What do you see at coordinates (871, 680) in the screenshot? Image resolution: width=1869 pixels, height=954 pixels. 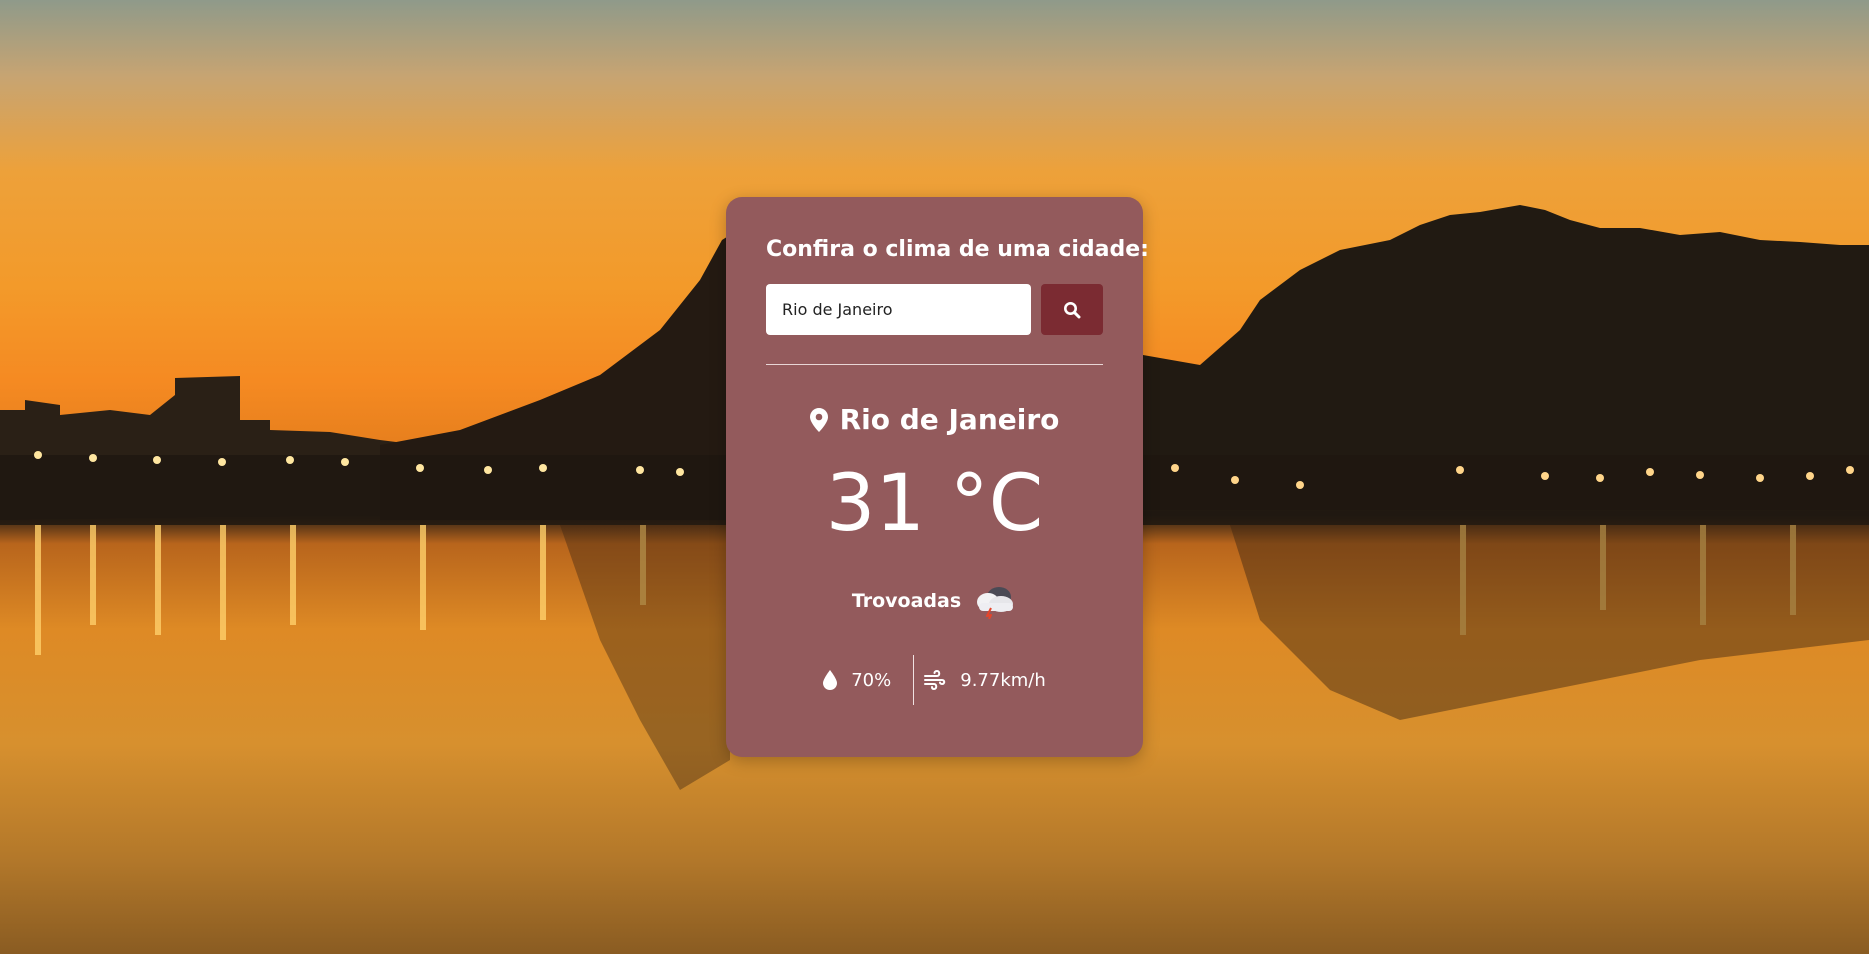 I see `humidity-value: 70%` at bounding box center [871, 680].